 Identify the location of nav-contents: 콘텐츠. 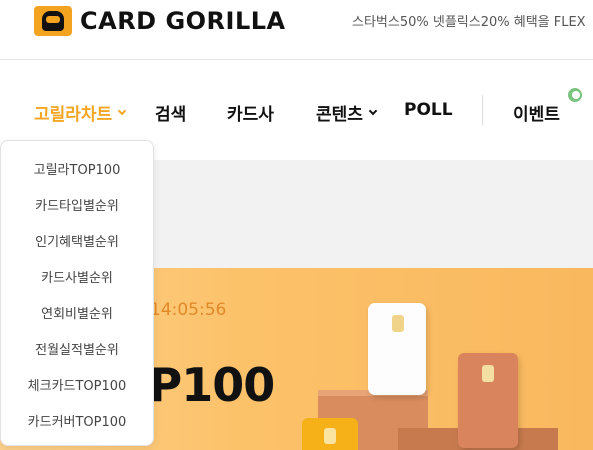
(347, 112).